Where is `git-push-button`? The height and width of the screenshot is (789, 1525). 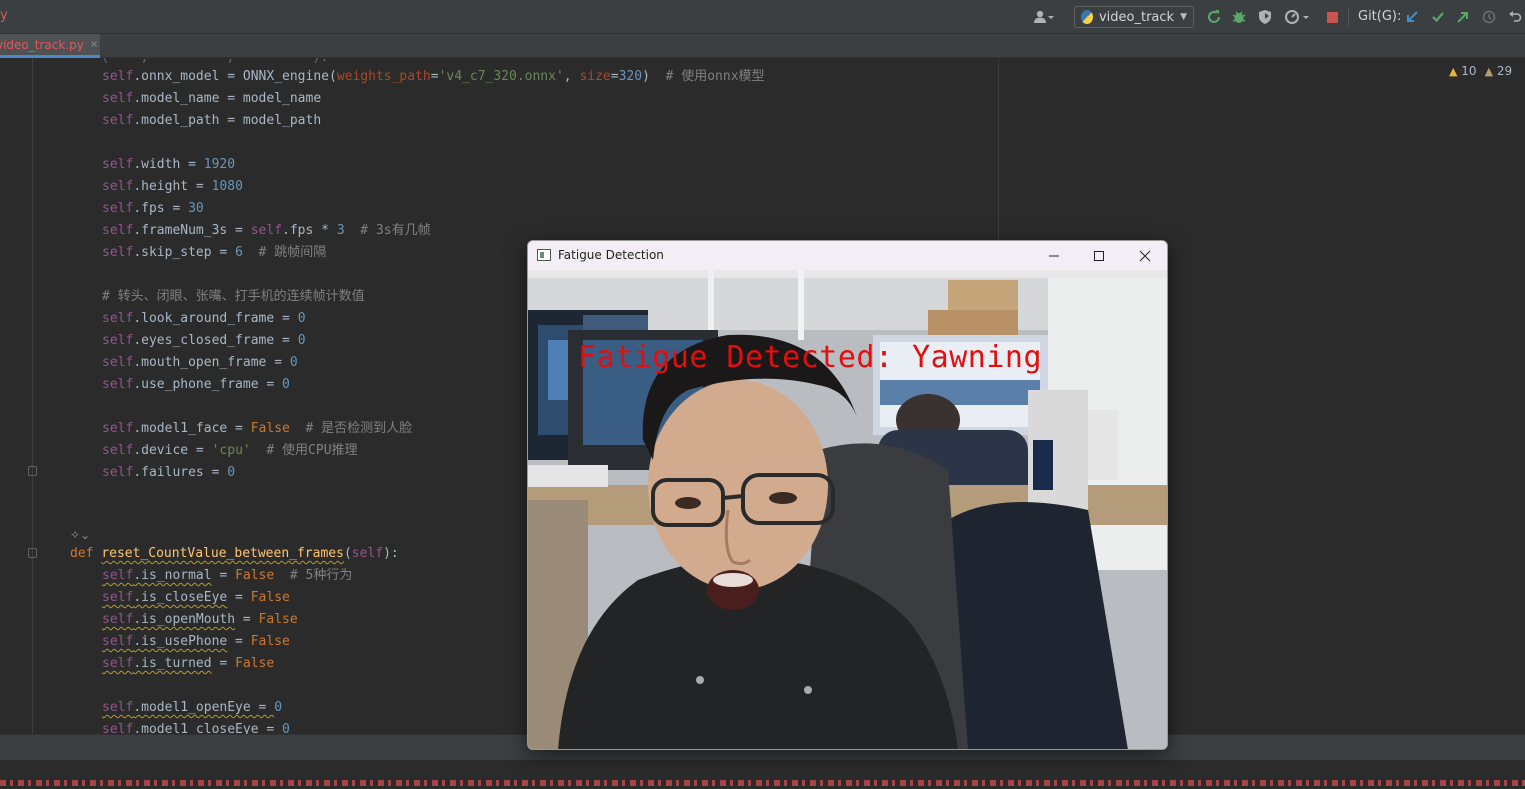
git-push-button is located at coordinates (1463, 17).